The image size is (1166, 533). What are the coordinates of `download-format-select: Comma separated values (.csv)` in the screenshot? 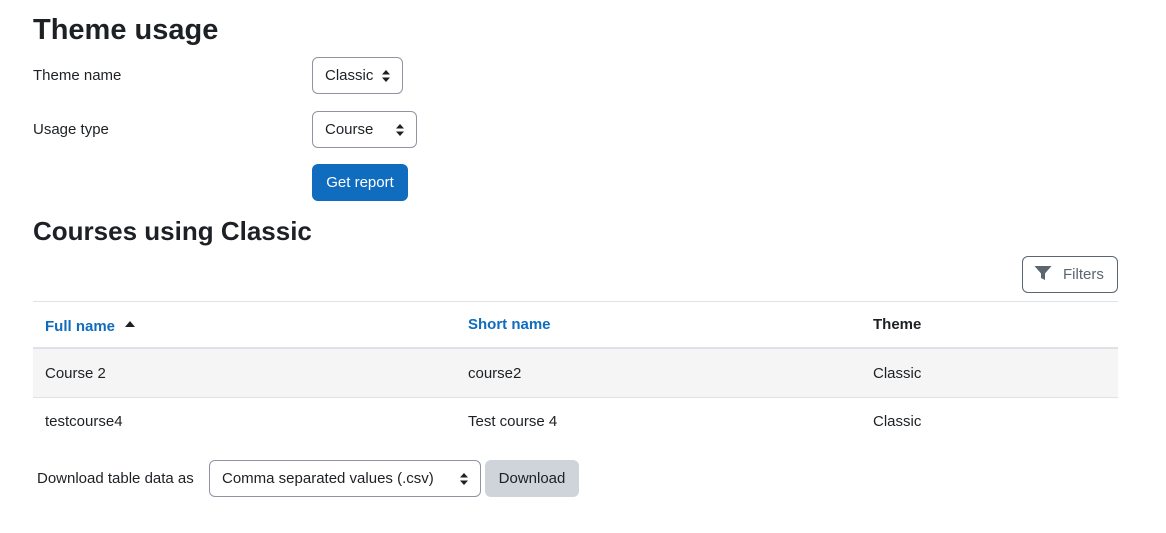 It's located at (345, 478).